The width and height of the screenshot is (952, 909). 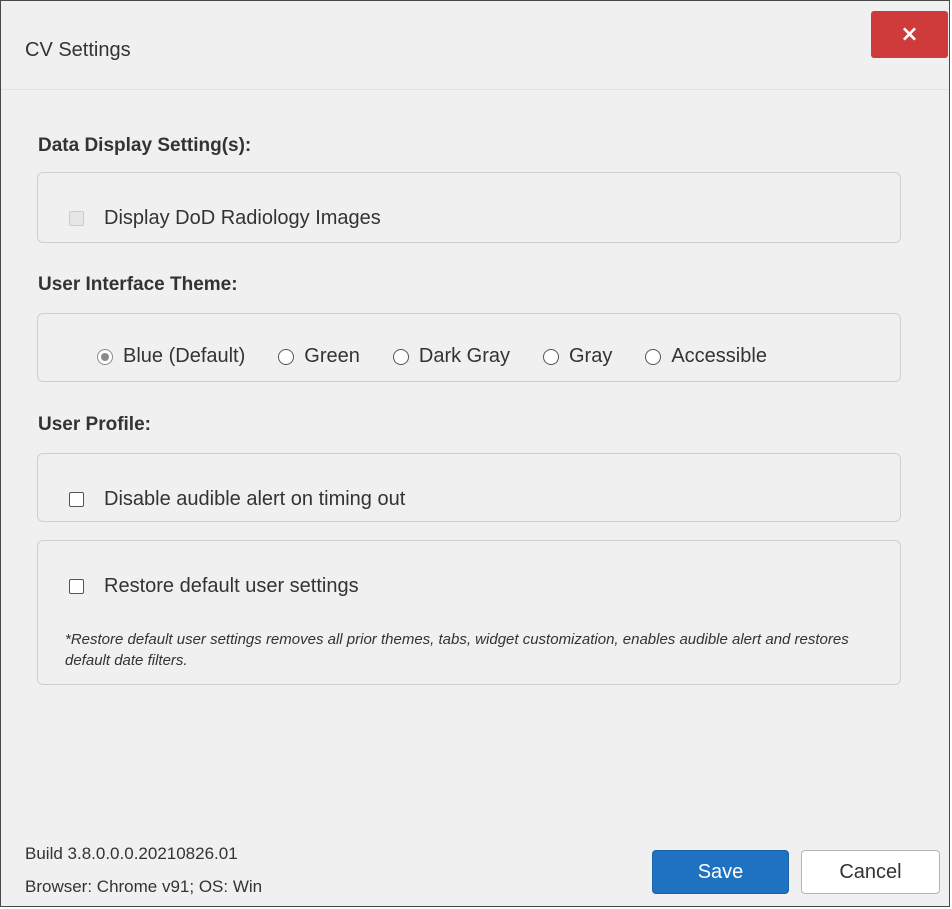 I want to click on theme-radio-dark-gray, so click(x=400, y=356).